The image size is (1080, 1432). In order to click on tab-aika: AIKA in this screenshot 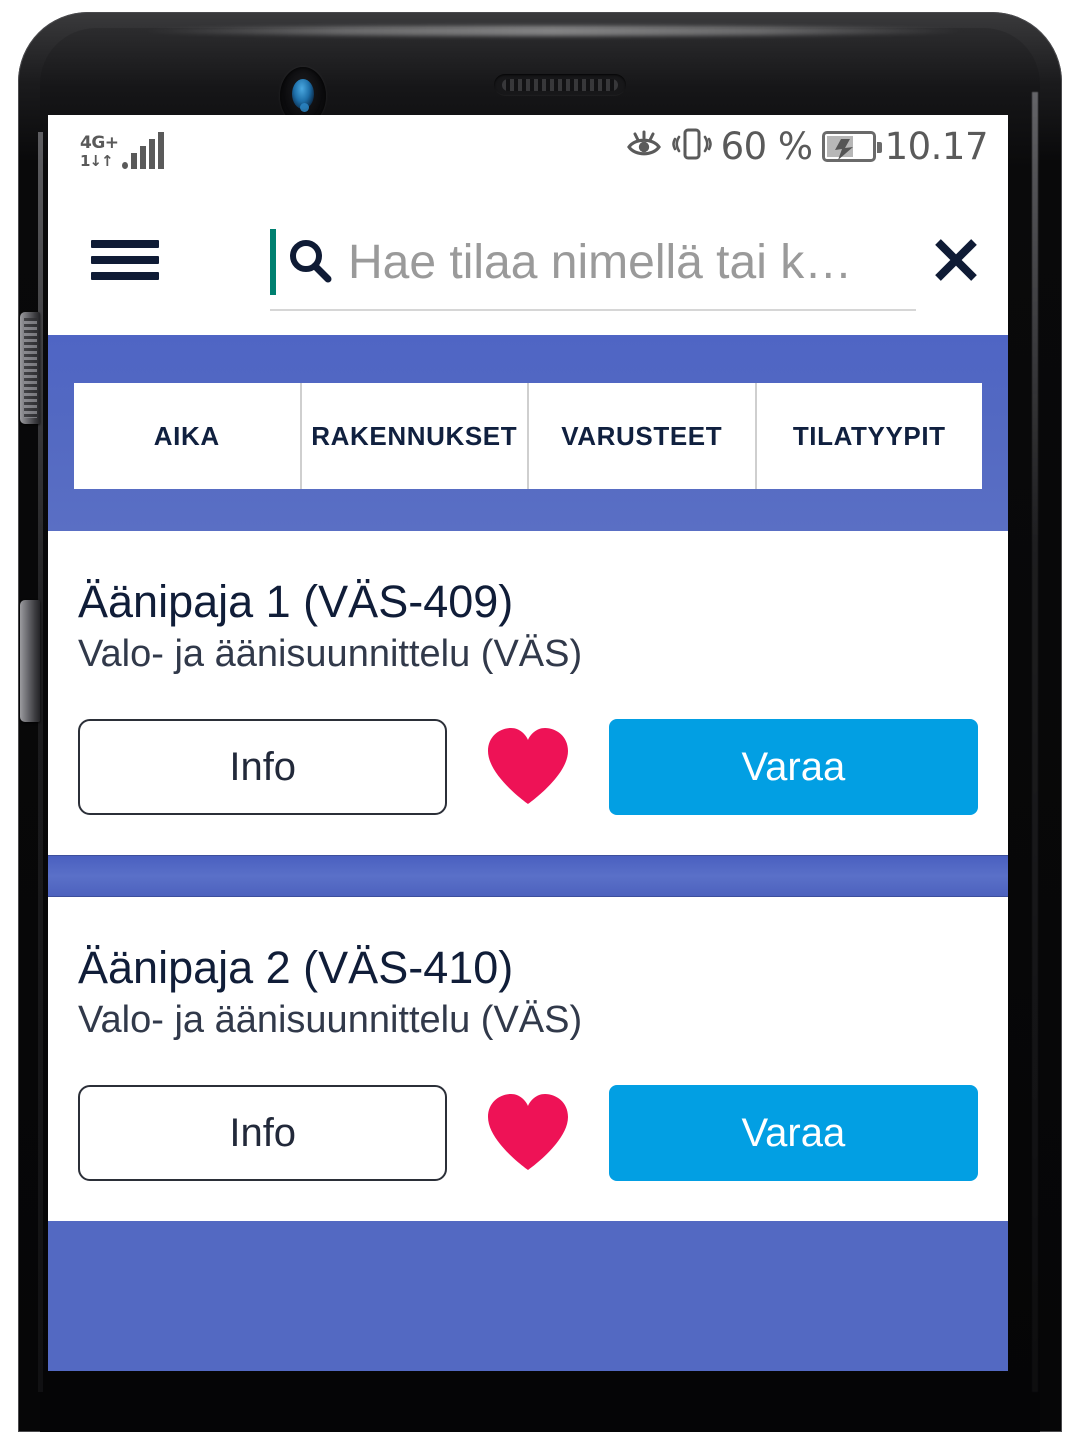, I will do `click(188, 436)`.